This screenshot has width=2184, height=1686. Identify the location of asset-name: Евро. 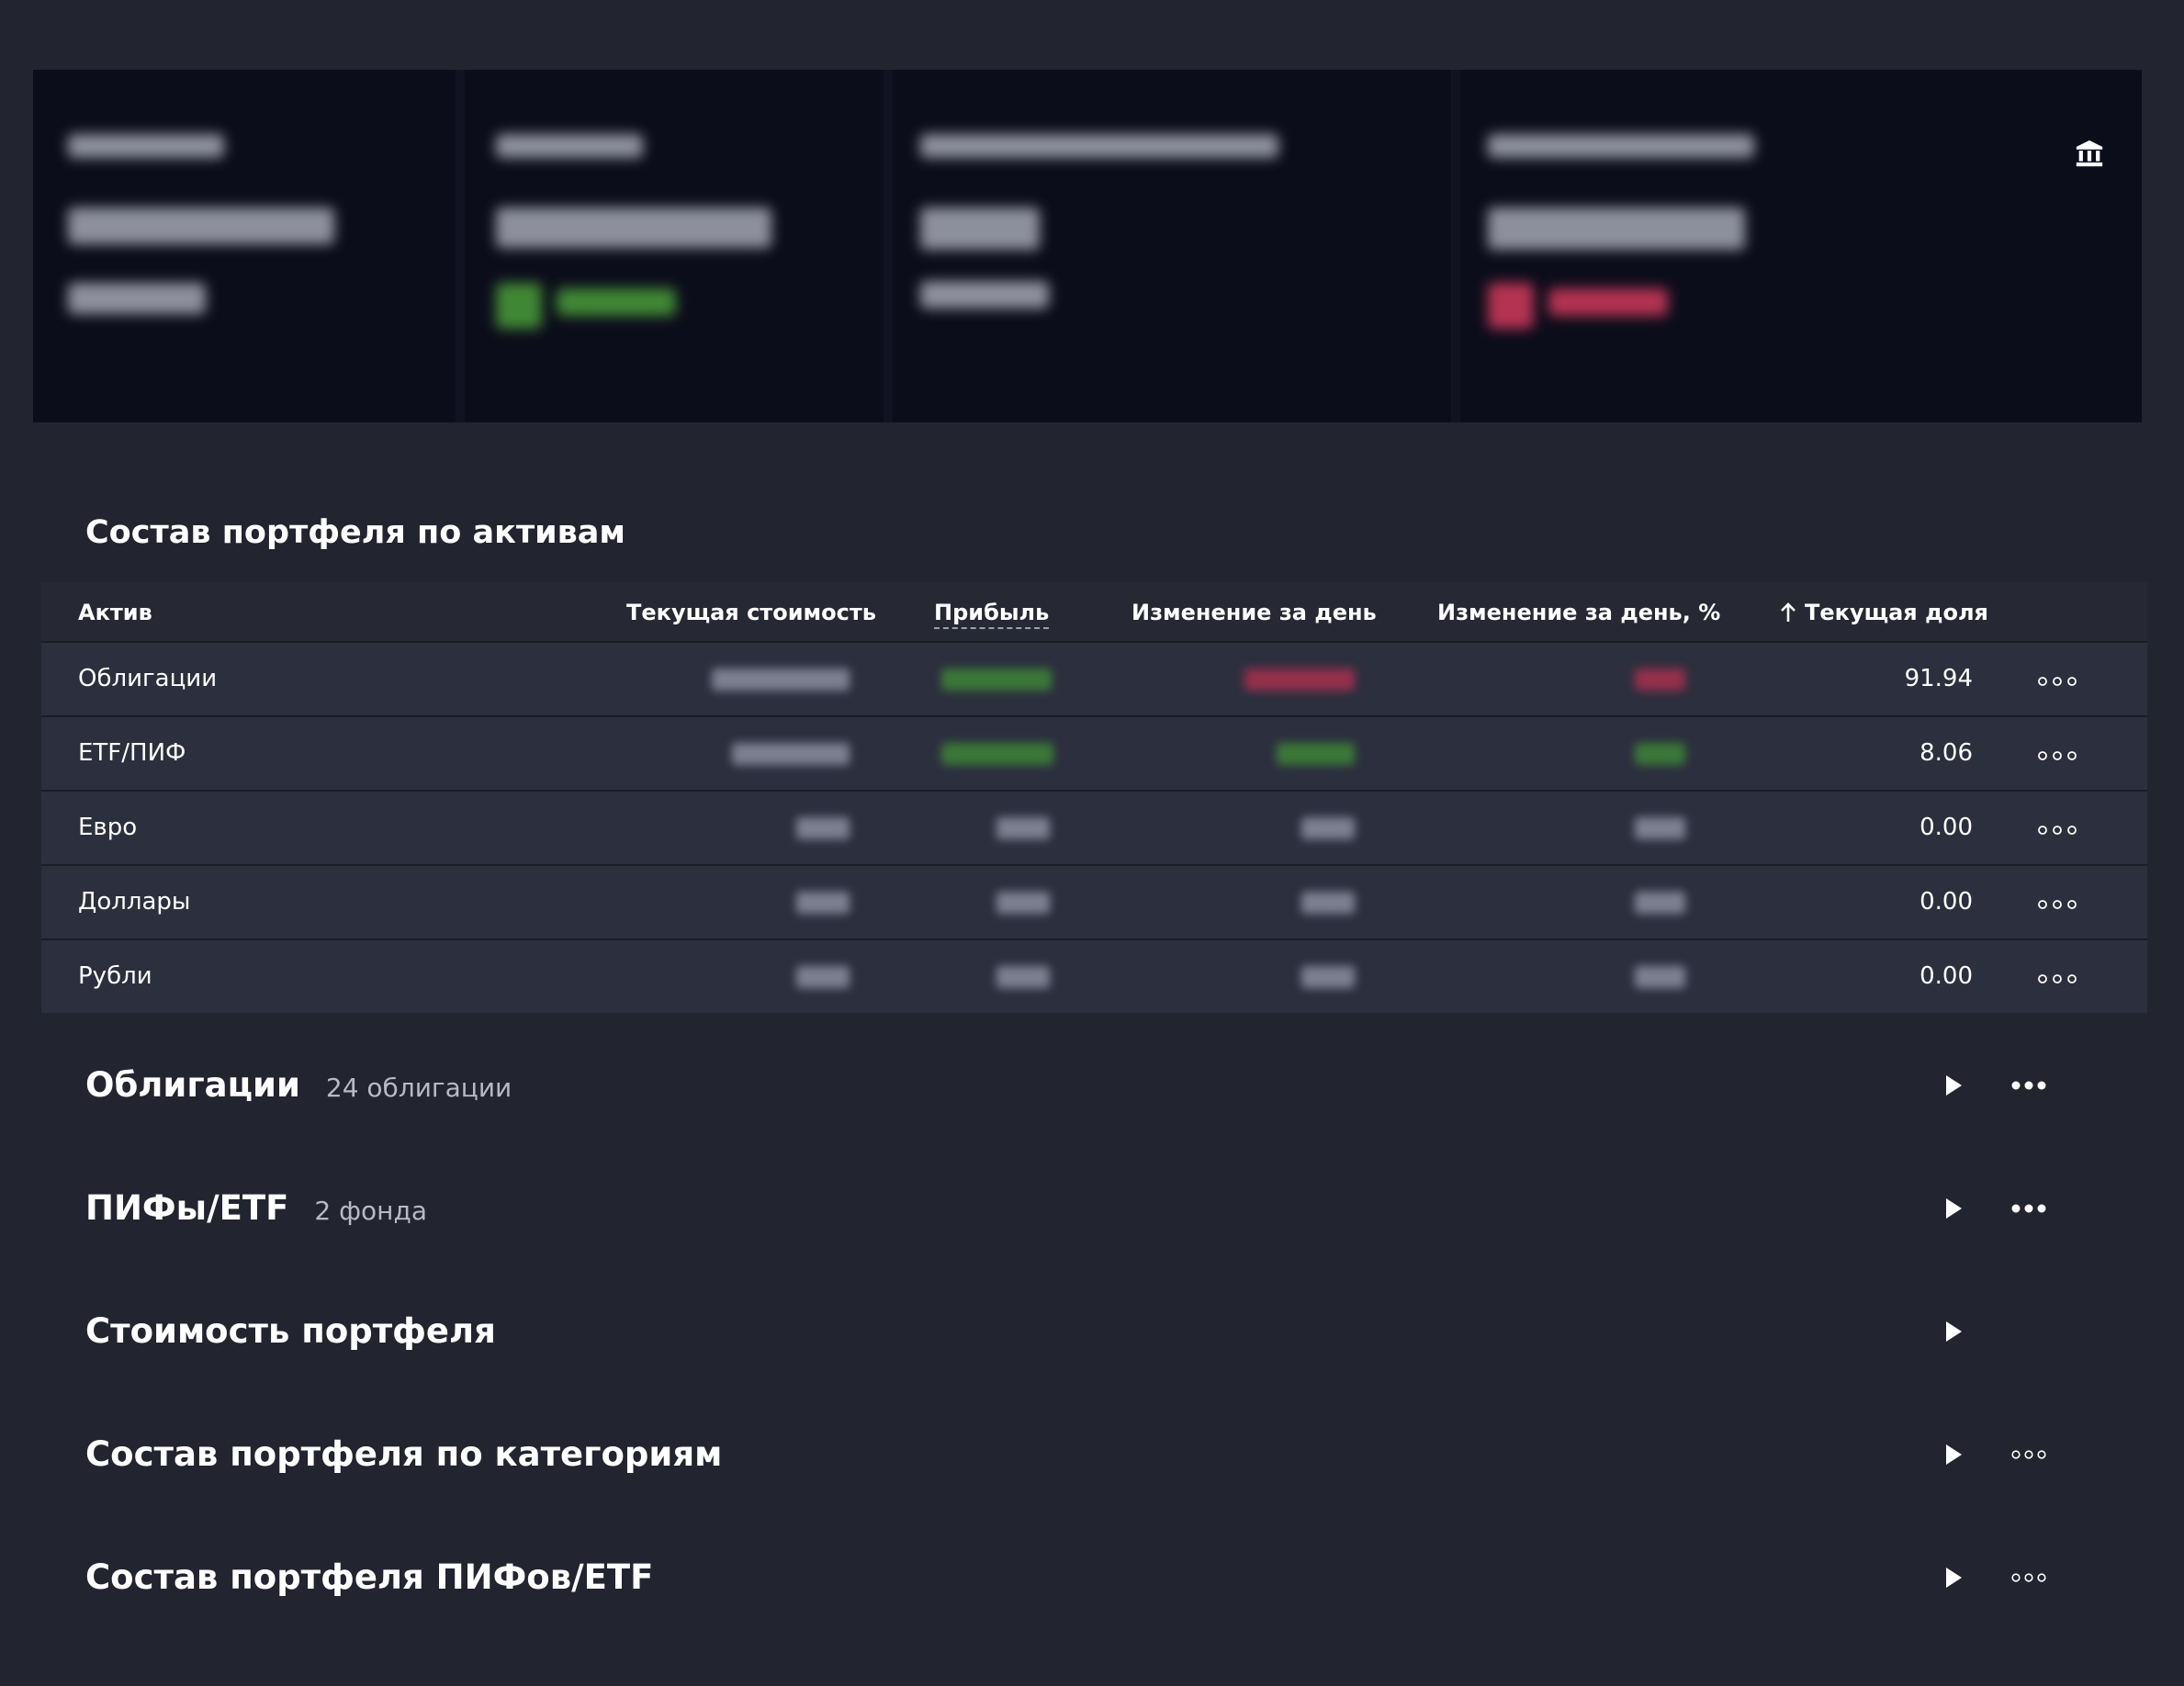
(108, 827).